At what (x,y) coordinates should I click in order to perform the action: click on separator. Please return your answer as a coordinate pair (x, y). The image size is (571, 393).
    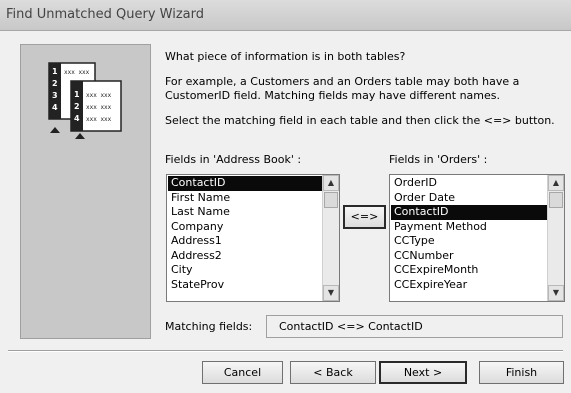
    Looking at the image, I should click on (285, 351).